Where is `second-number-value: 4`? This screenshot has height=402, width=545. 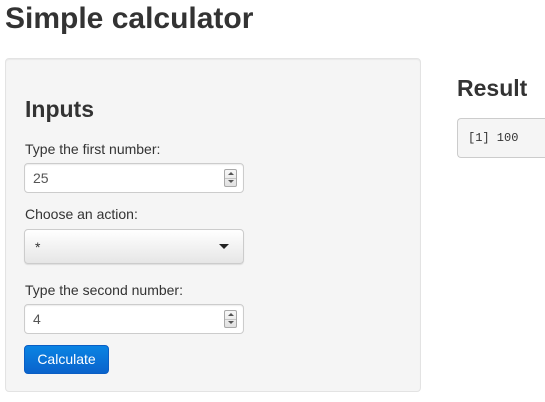
second-number-value: 4 is located at coordinates (37, 319).